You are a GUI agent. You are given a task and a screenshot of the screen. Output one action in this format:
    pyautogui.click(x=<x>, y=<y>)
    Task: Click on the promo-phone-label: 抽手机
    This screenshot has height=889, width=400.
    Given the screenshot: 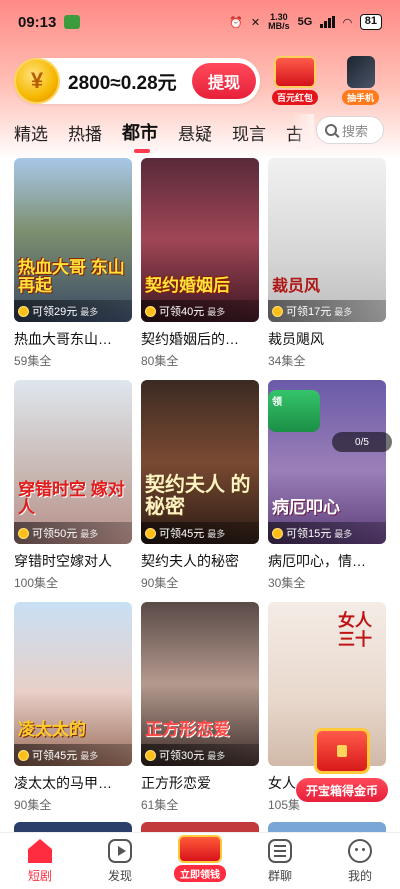 What is the action you would take?
    pyautogui.click(x=361, y=97)
    